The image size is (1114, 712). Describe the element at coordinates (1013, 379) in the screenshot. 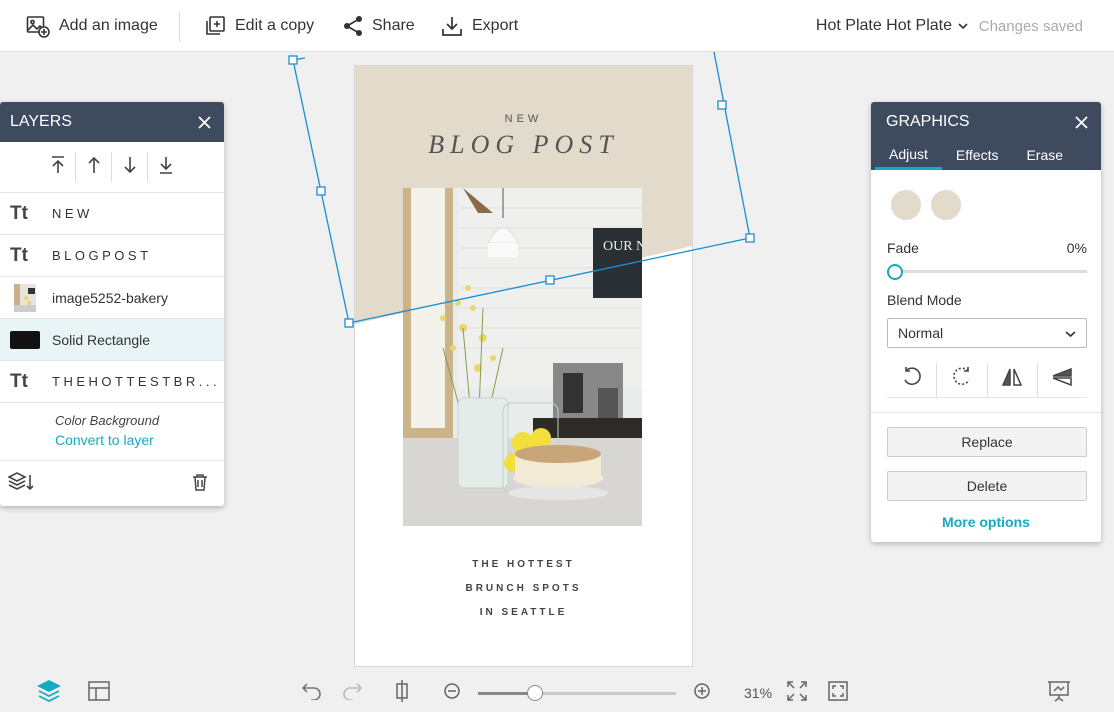

I see `flip-horizontal-button` at that location.